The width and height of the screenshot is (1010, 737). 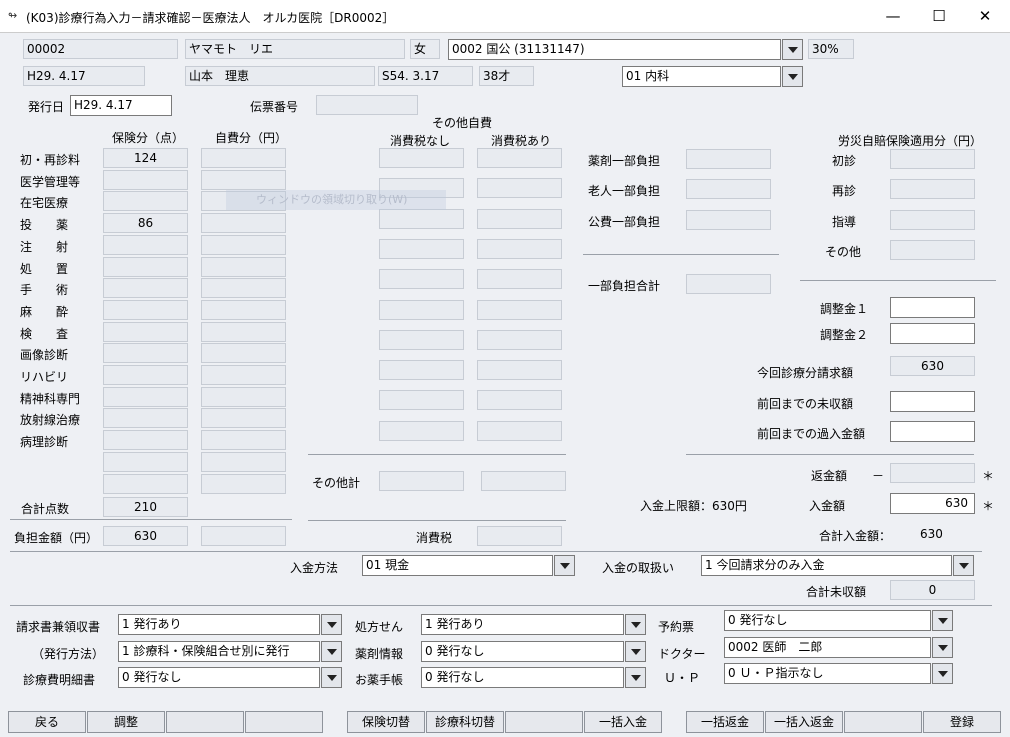 I want to click on birth-date: S54. 3.17, so click(x=425, y=76).